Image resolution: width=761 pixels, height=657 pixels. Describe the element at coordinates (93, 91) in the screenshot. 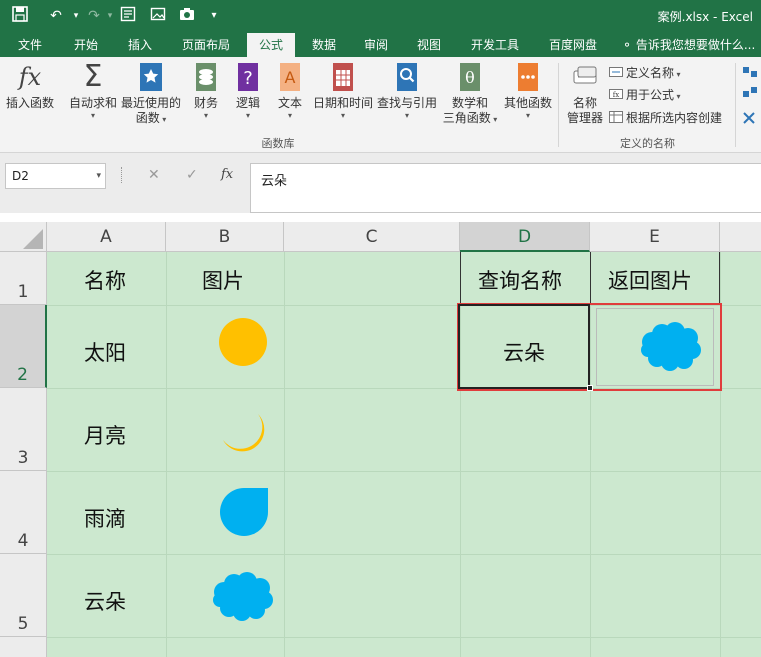

I see `autosum-button: Σ 自动求和 ▾` at that location.